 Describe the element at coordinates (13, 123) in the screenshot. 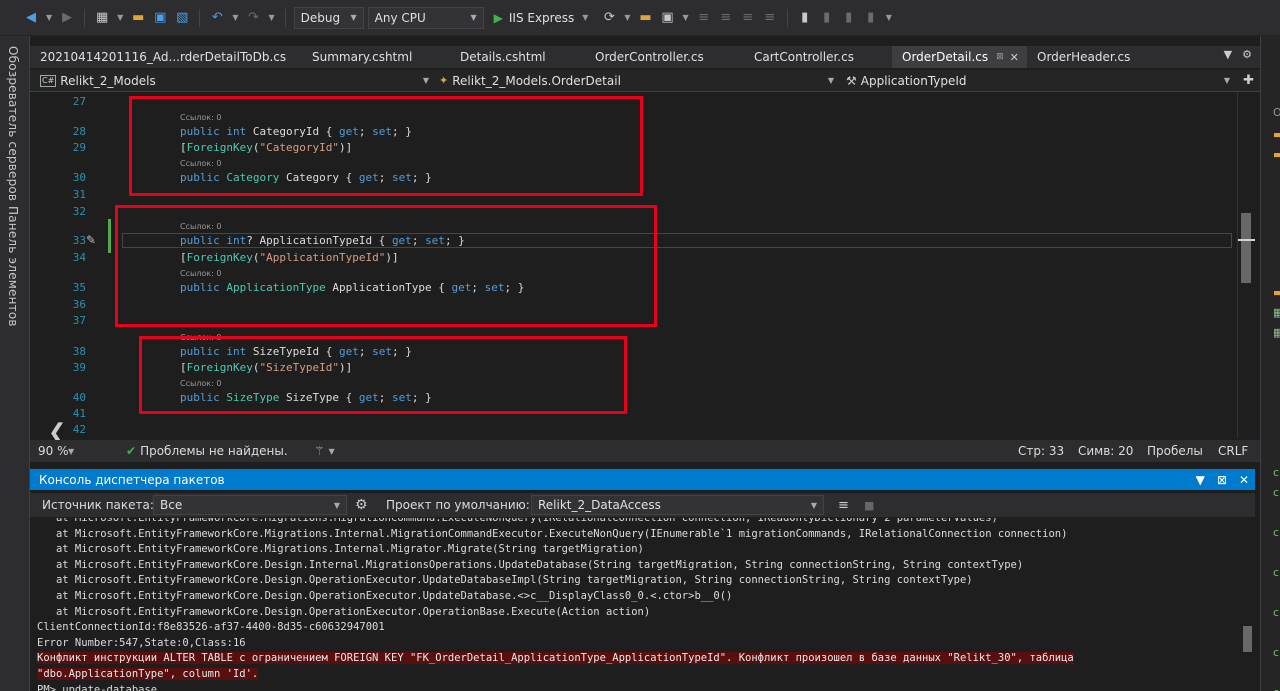

I see `server-explorer-tab: Обозреватель серверов` at that location.